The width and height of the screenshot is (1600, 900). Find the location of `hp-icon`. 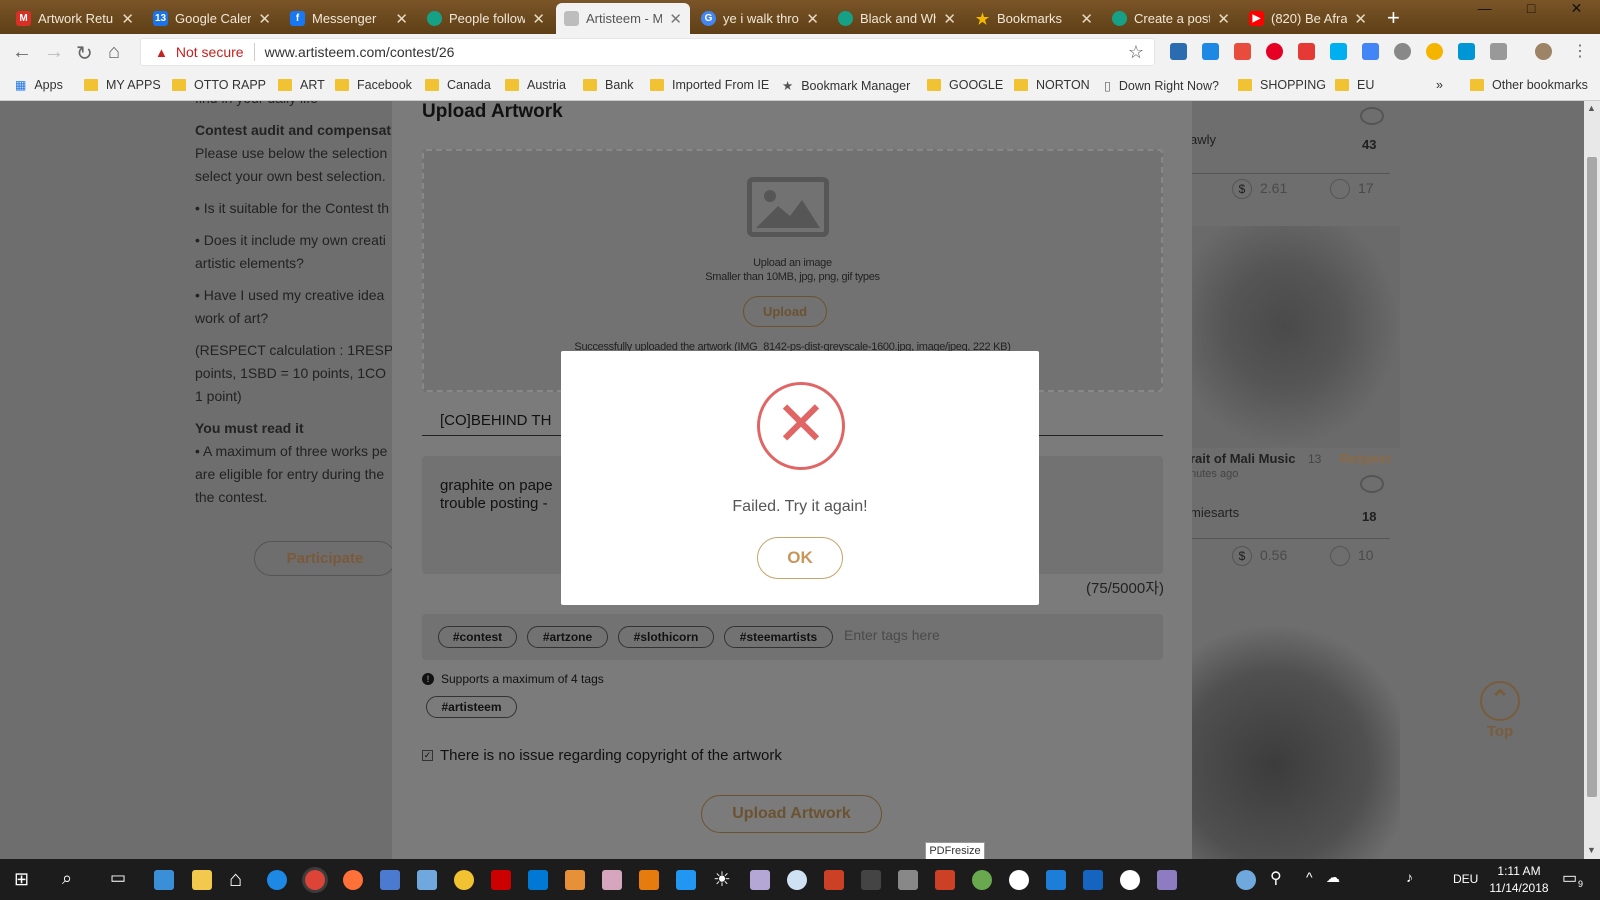

hp-icon is located at coordinates (1466, 51).